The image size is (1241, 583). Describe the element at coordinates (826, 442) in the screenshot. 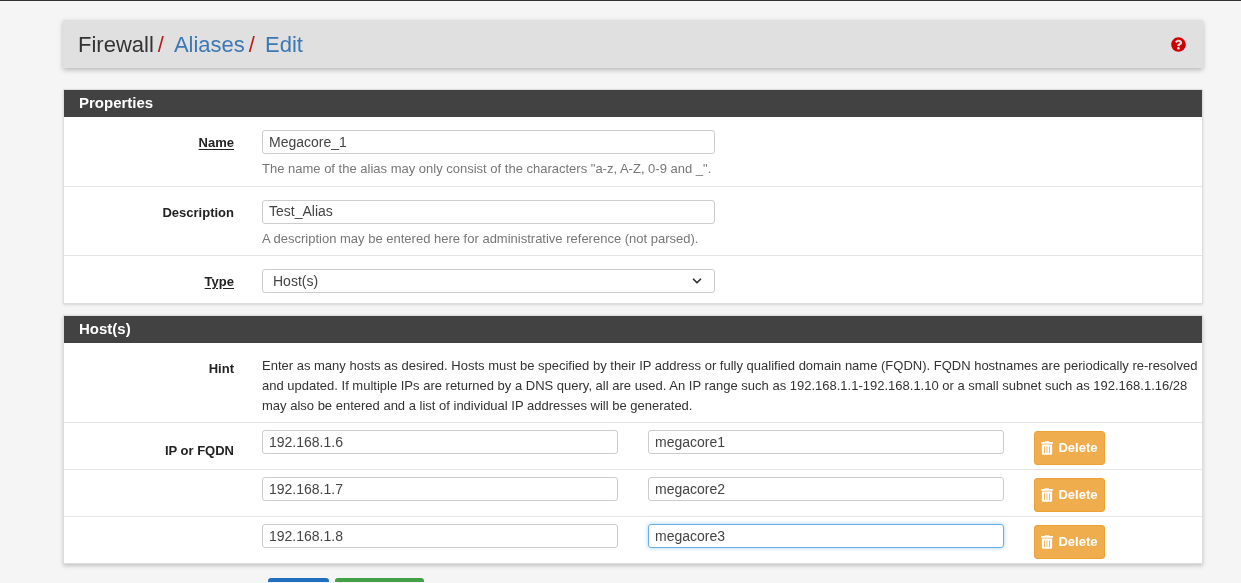

I see `description-field: megacore1` at that location.